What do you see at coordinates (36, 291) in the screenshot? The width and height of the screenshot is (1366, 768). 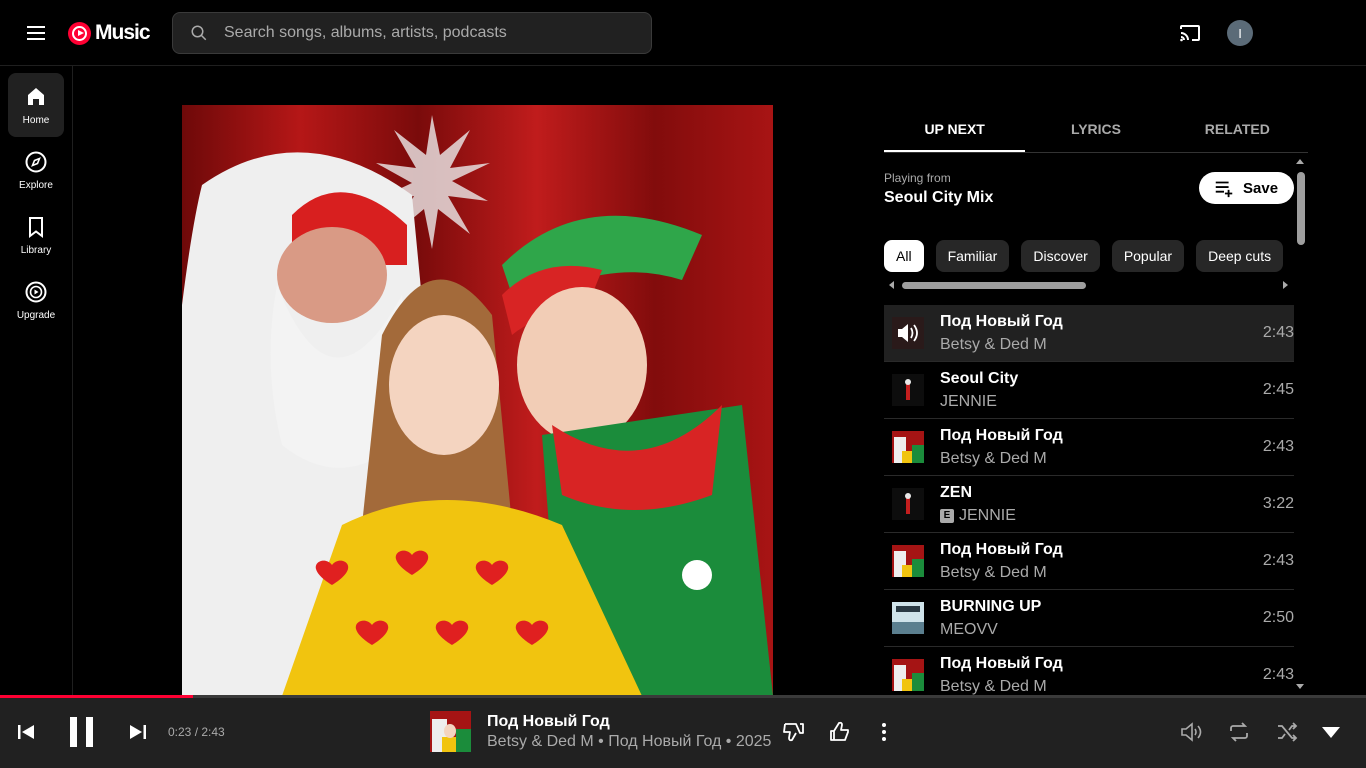 I see `play-circle-icon` at bounding box center [36, 291].